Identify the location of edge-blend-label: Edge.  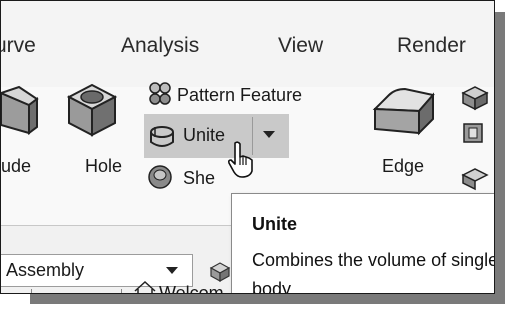
(403, 166).